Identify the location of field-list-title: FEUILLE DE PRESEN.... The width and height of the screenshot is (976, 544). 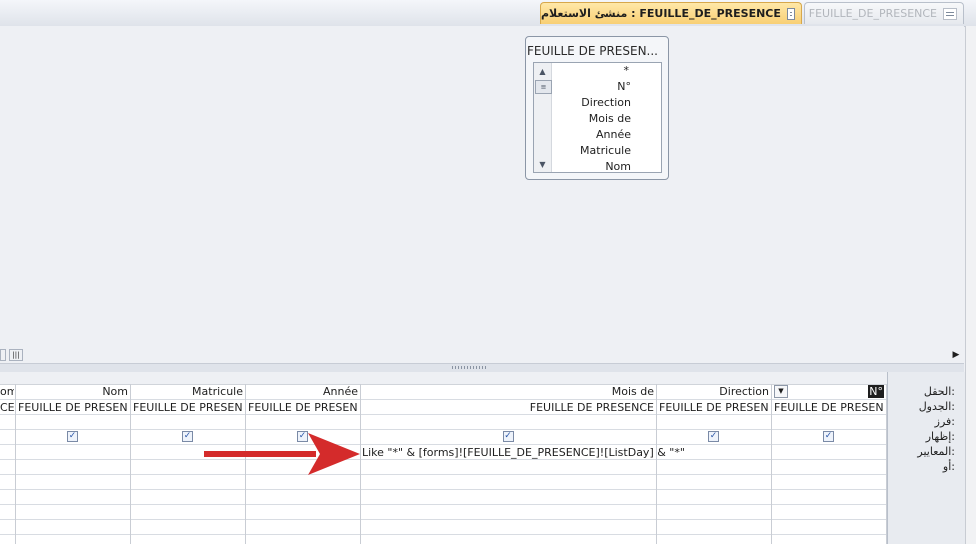
(592, 51).